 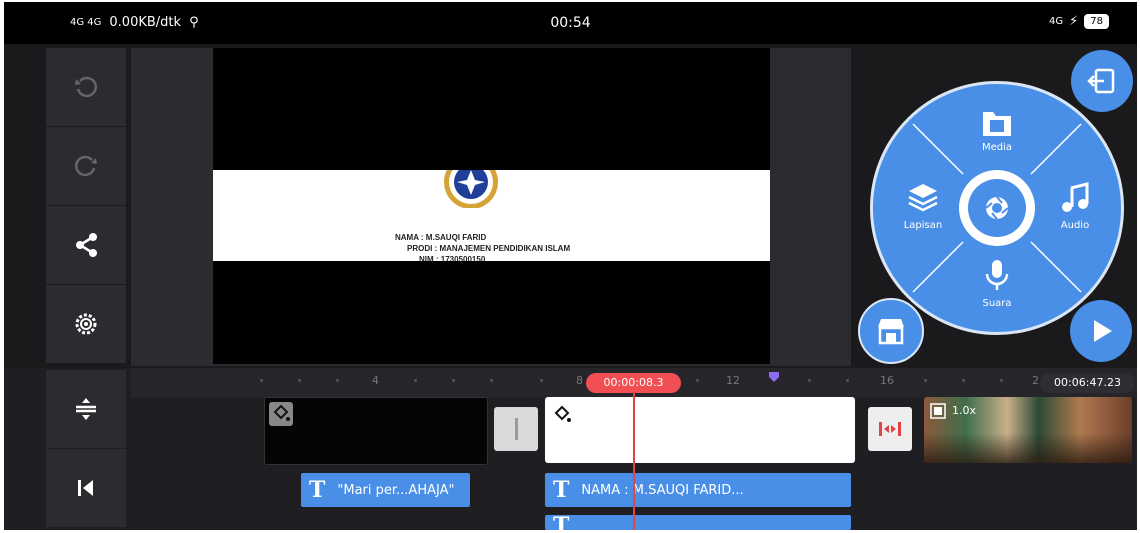 I want to click on total-duration: 00:06:47.23, so click(x=1087, y=383).